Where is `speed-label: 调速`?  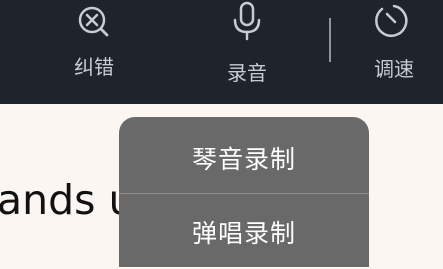
speed-label: 调速 is located at coordinates (394, 69).